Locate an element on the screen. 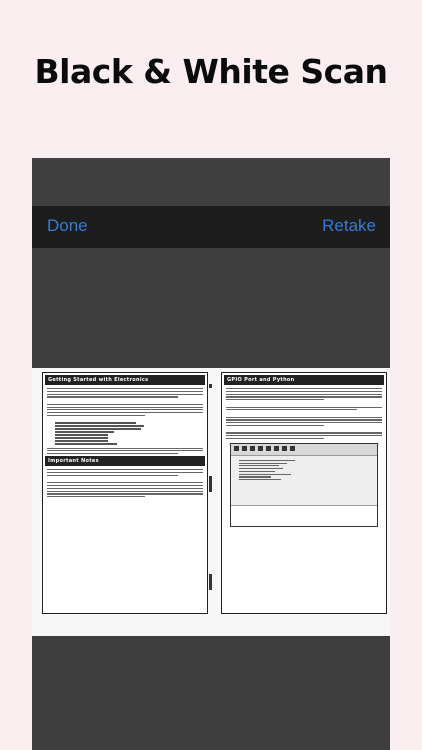 This screenshot has width=422, height=750. left-page-notes-block is located at coordinates (125, 483).